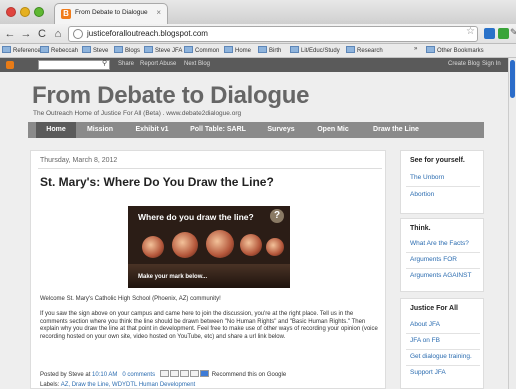  Describe the element at coordinates (126, 64) in the screenshot. I see `share-link: Share` at that location.